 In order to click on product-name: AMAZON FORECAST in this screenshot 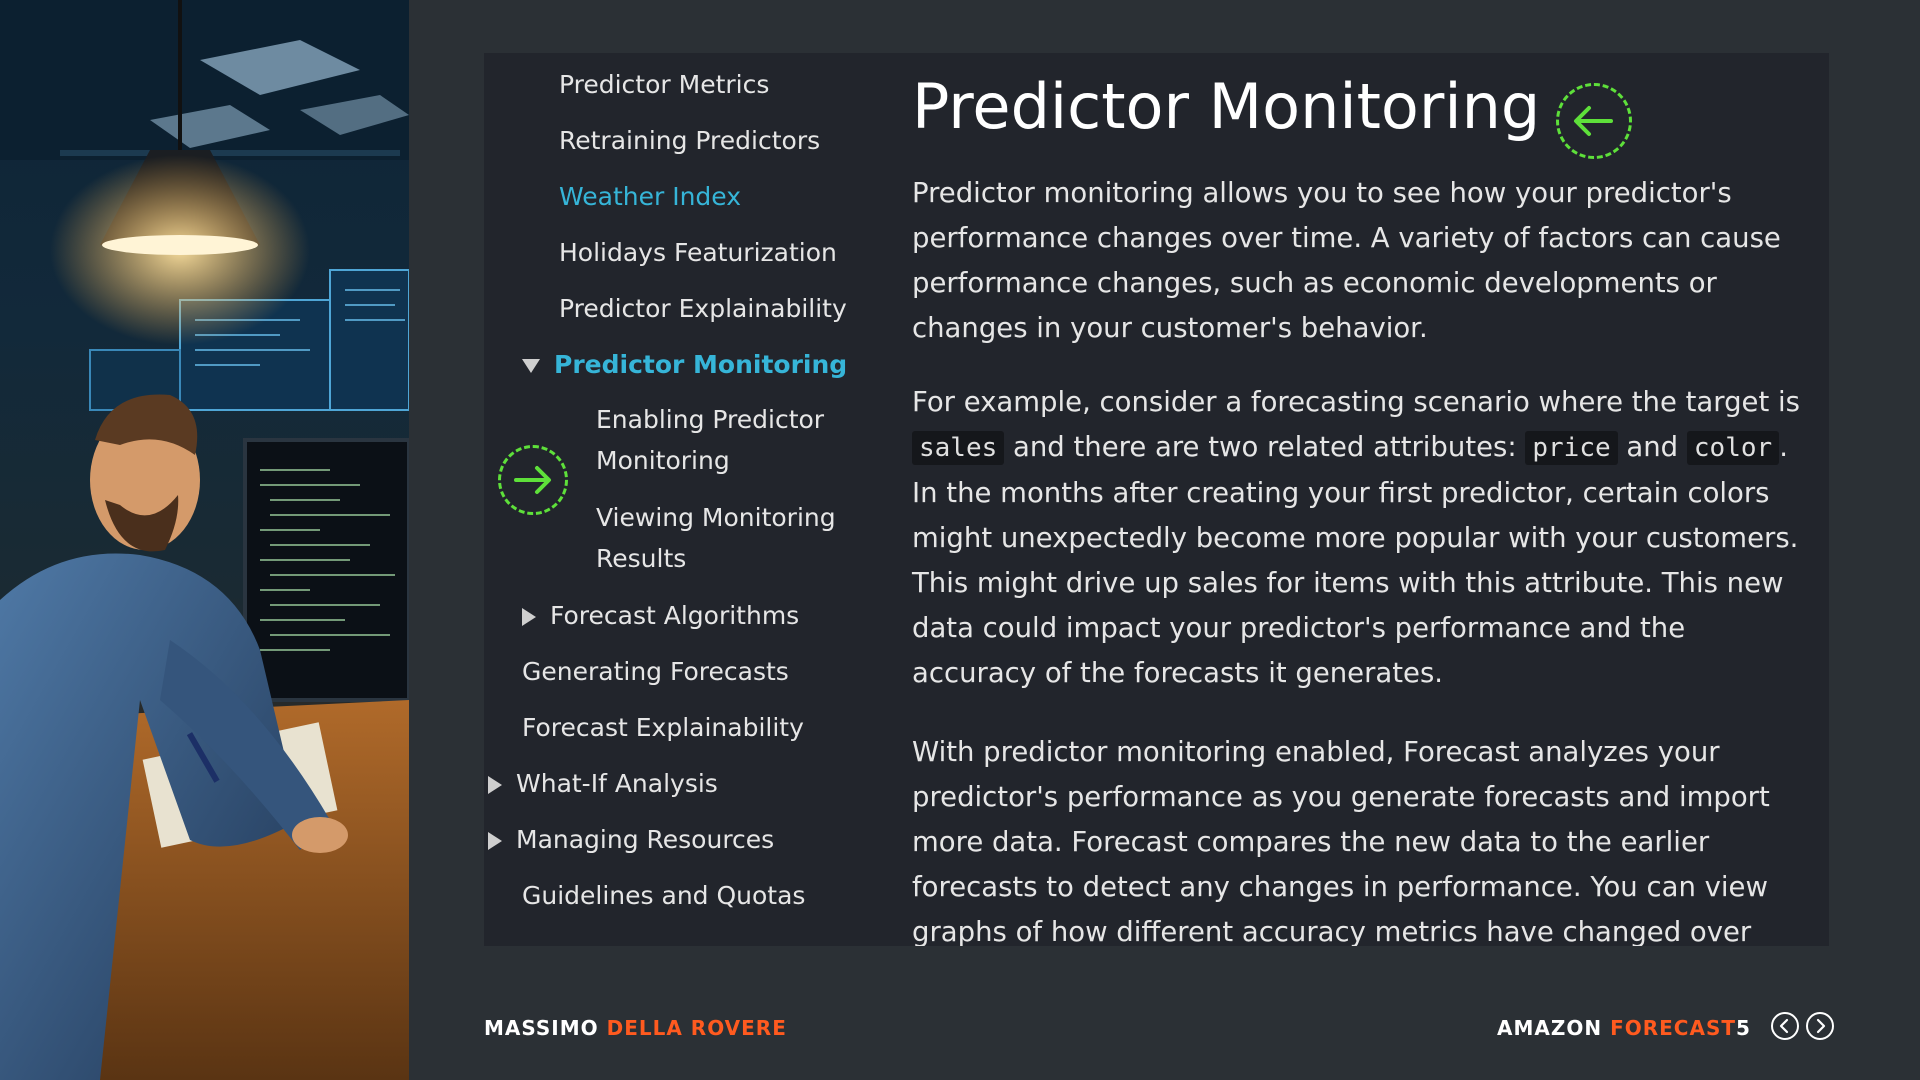, I will do `click(1616, 1028)`.